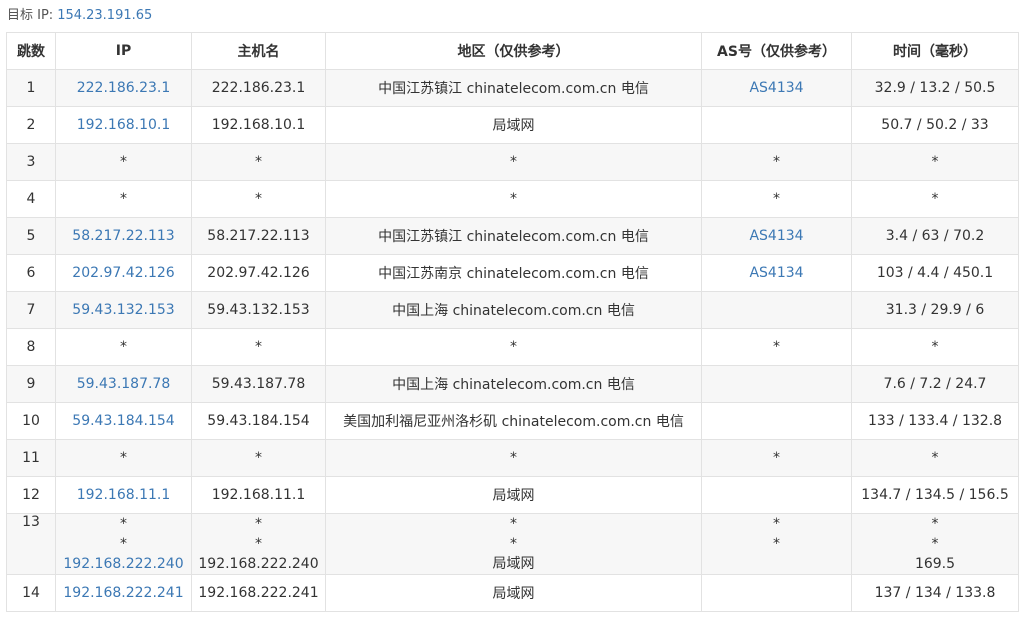 The width and height of the screenshot is (1024, 626). What do you see at coordinates (31, 273) in the screenshot?
I see `hop-number: 6` at bounding box center [31, 273].